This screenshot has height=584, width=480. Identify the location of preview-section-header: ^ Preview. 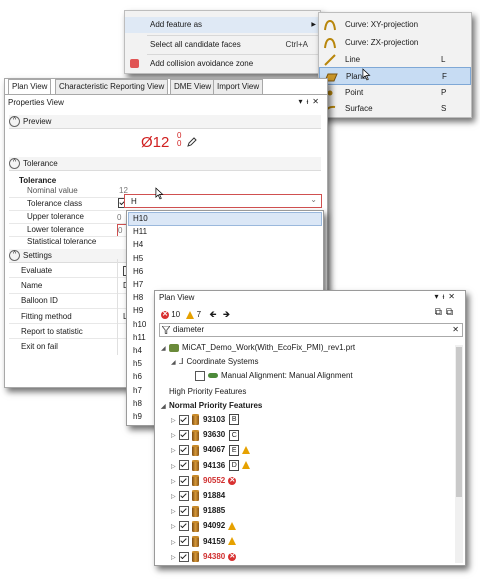
(165, 122).